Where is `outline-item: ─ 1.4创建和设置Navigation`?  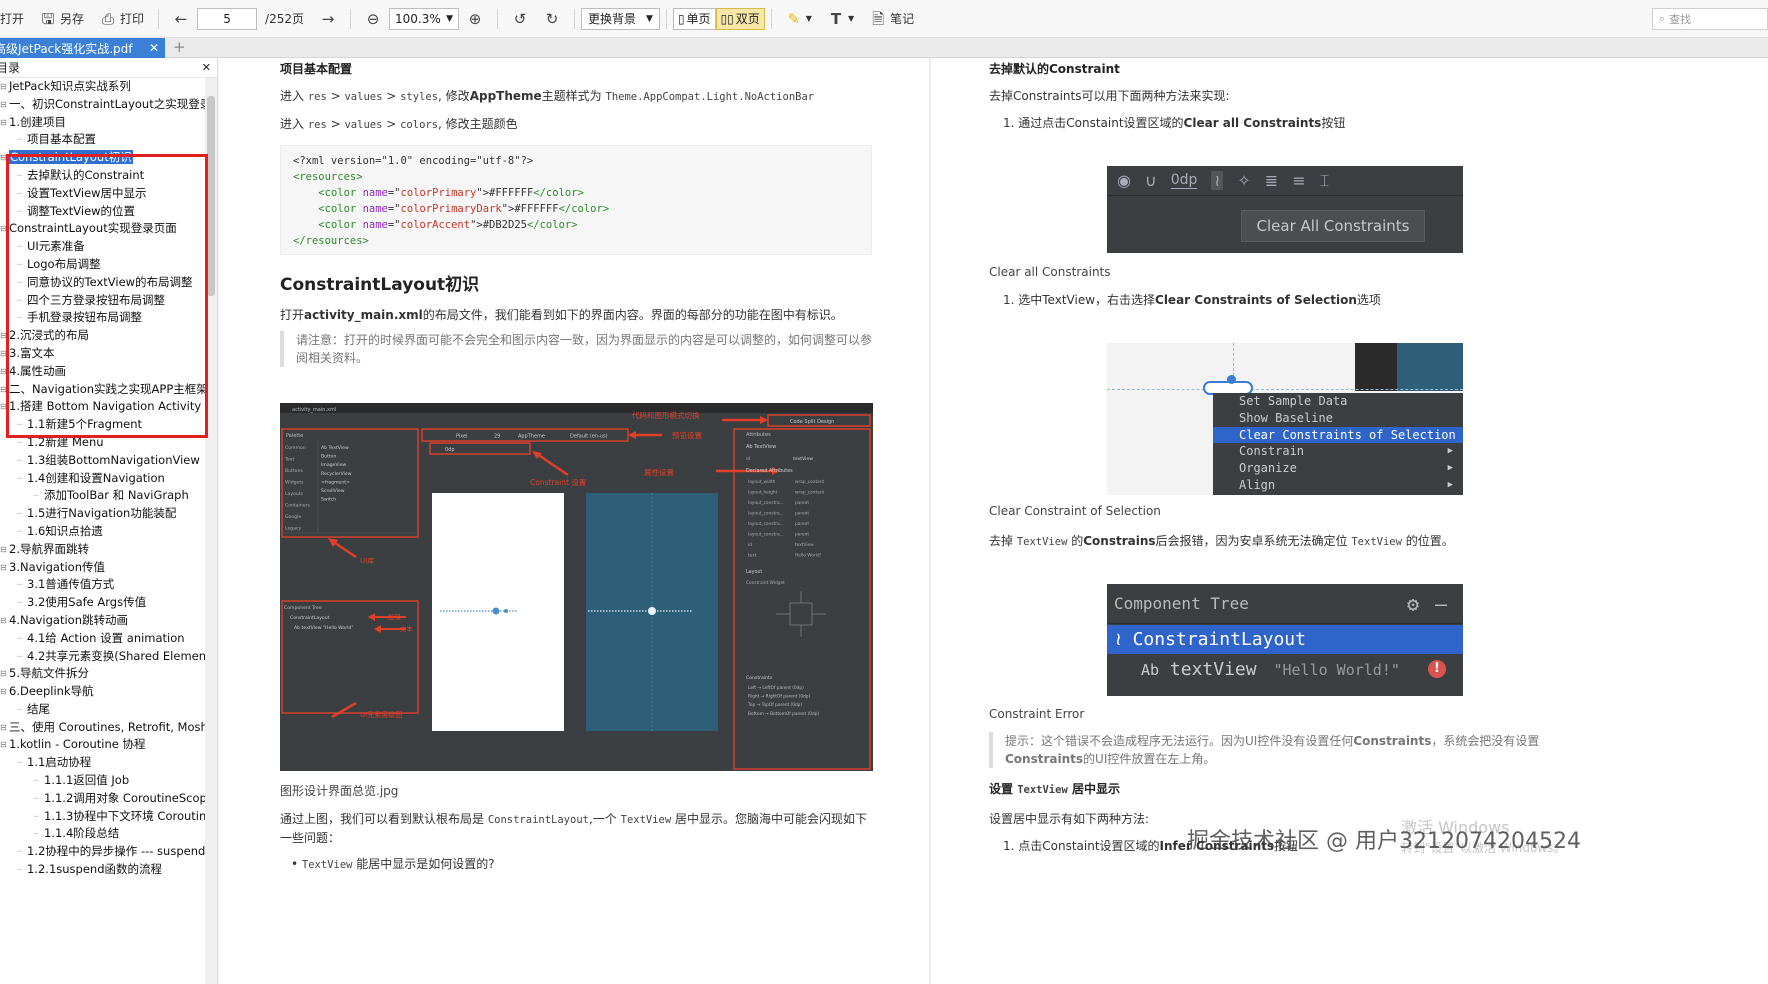
outline-item: ─ 1.4创建和设置Navigation is located at coordinates (102, 479).